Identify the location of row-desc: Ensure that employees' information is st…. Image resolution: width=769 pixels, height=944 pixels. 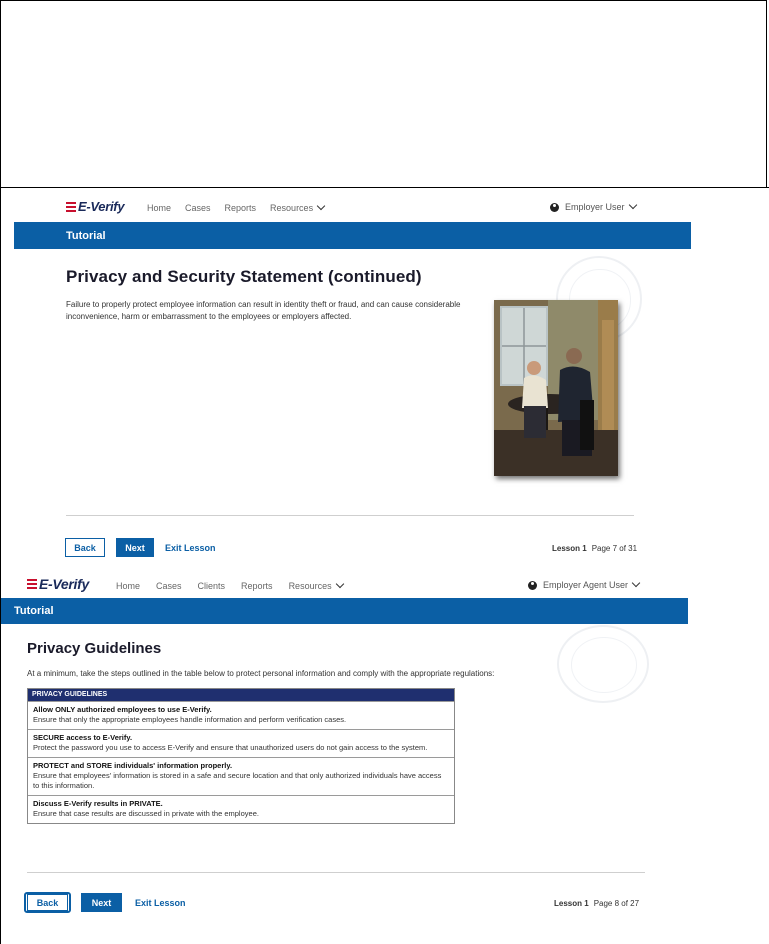
(237, 780).